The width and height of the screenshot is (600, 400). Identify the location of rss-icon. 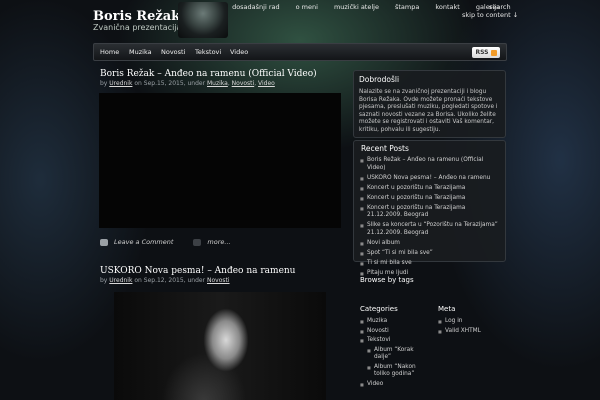
(493, 52).